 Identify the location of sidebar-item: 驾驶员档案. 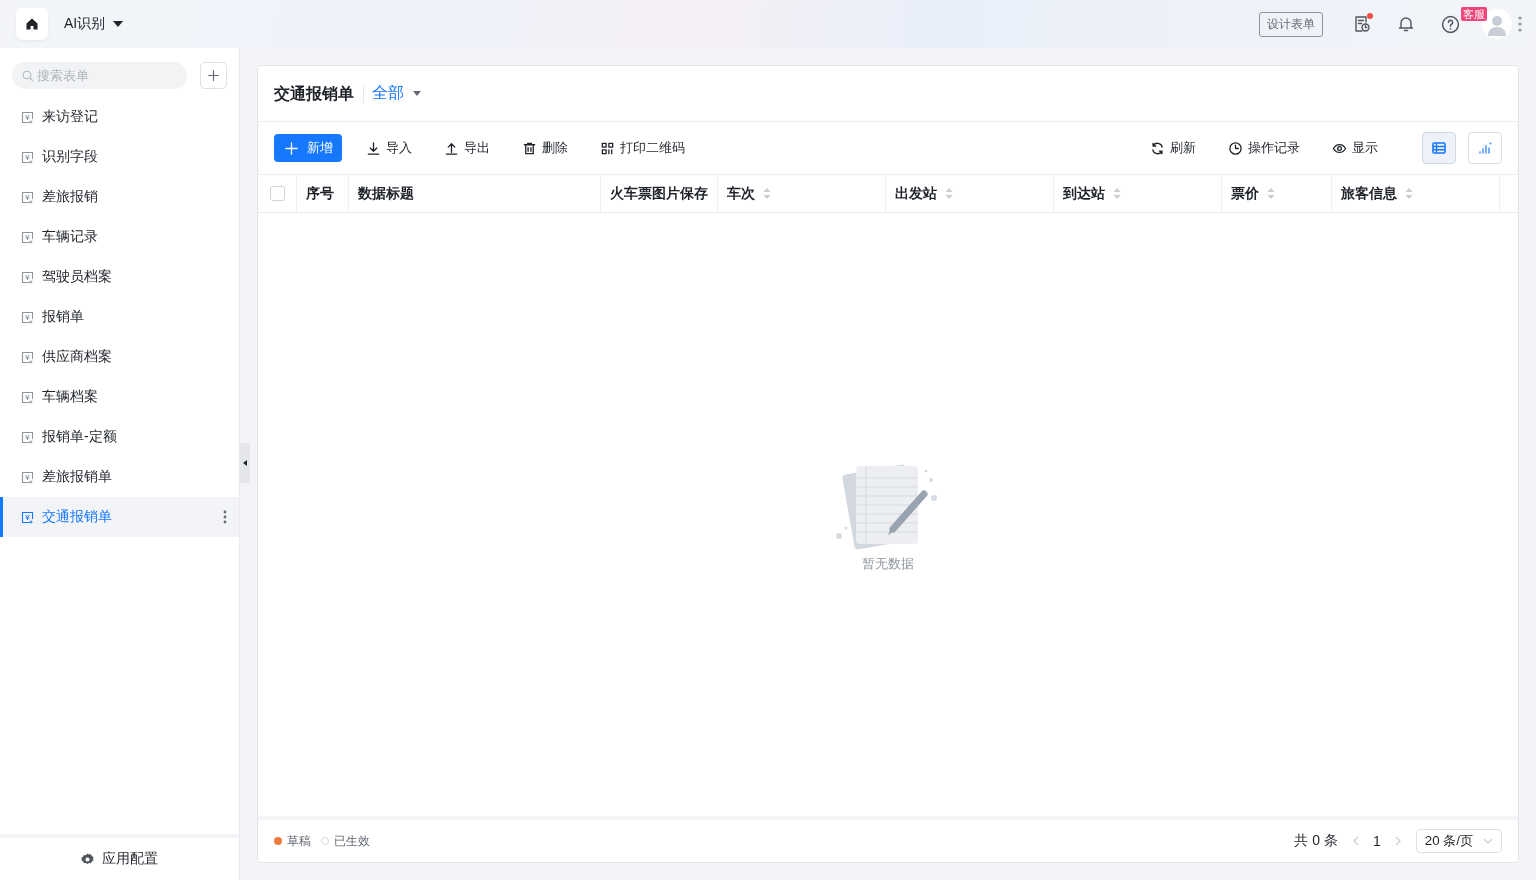
(119, 277).